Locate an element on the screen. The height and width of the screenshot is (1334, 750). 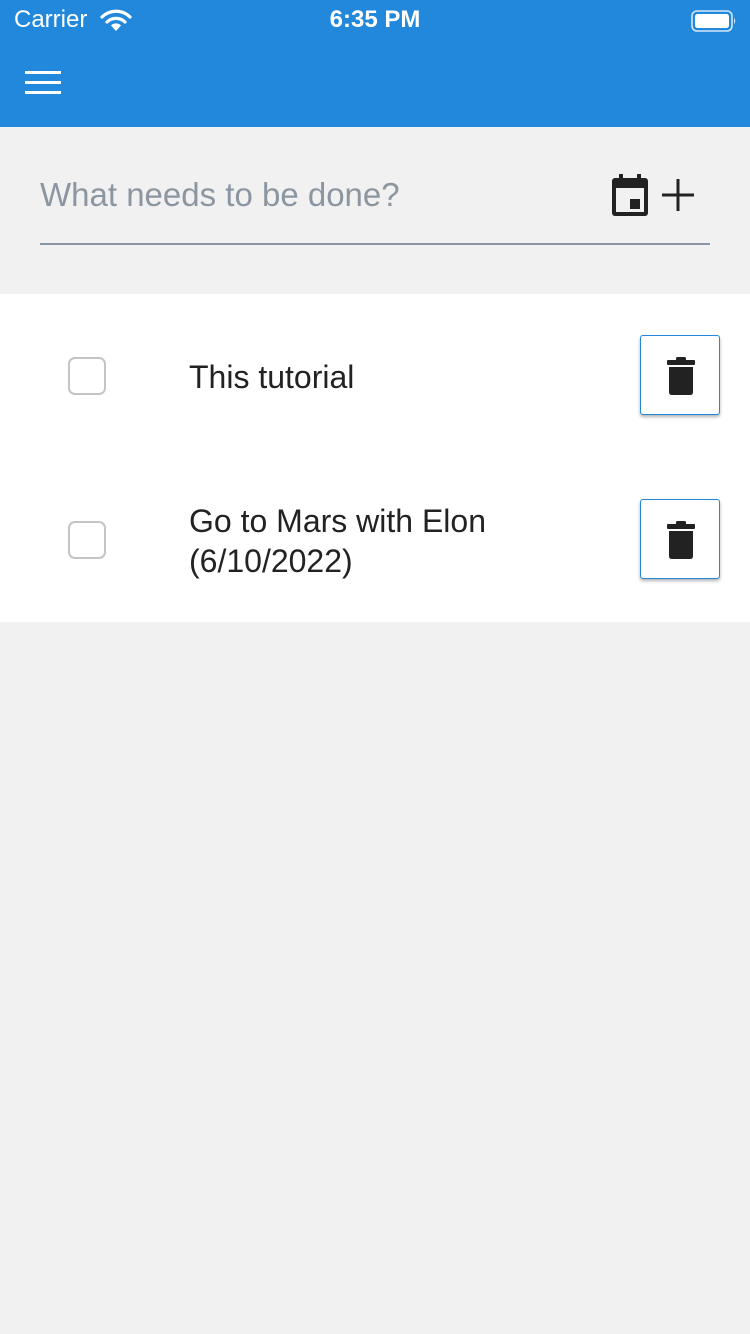
input-underline is located at coordinates (375, 244).